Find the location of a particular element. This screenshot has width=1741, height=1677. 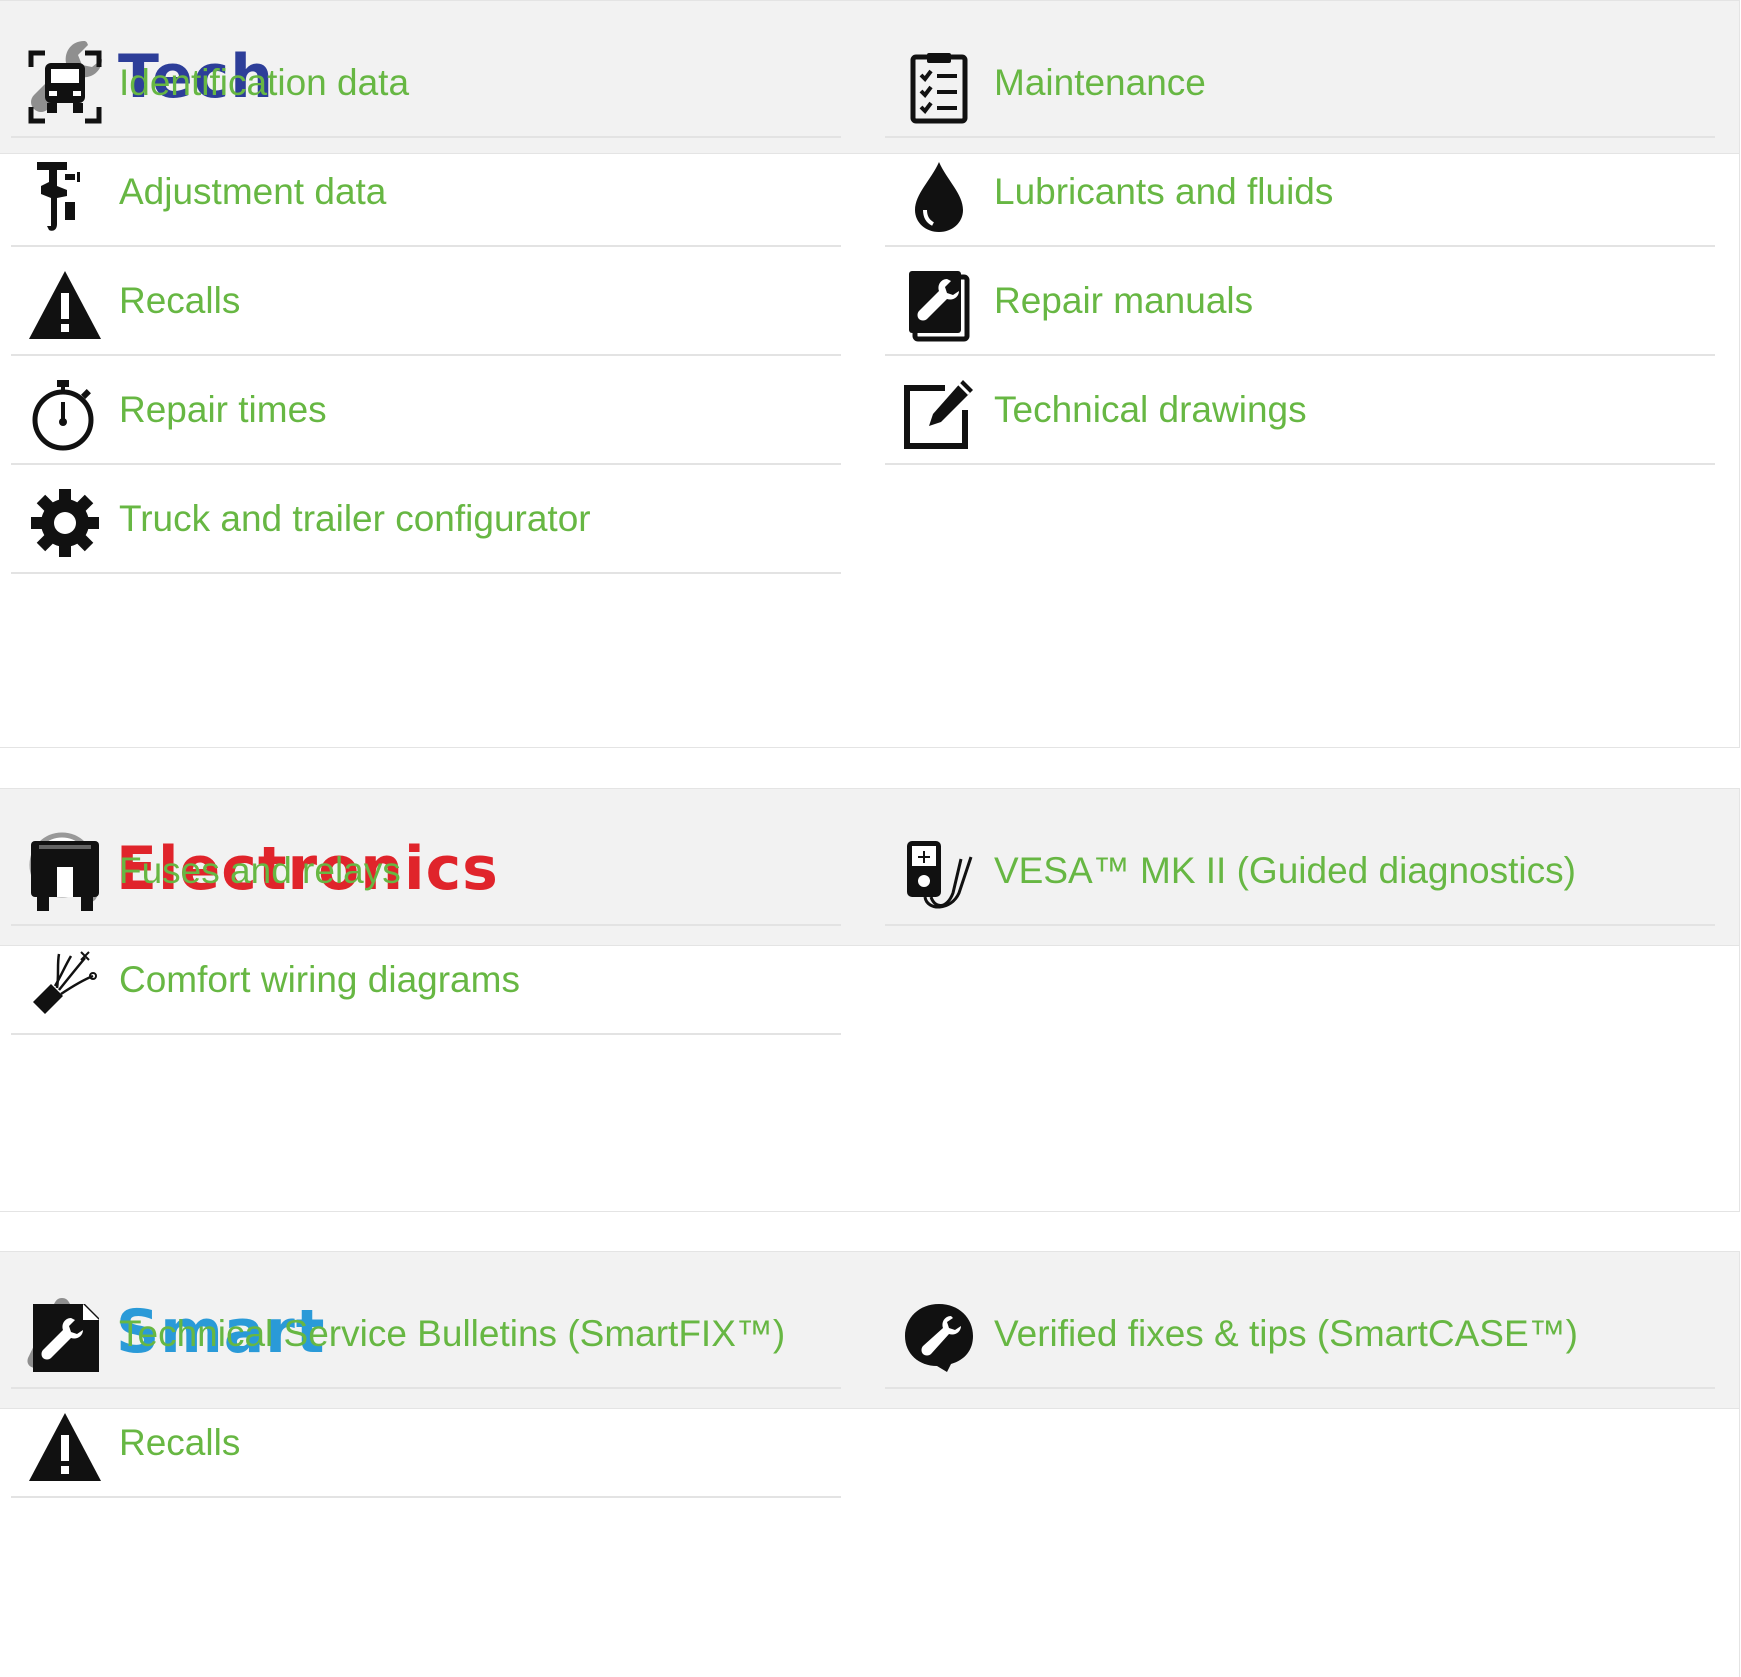

edit-icon is located at coordinates (939, 414).